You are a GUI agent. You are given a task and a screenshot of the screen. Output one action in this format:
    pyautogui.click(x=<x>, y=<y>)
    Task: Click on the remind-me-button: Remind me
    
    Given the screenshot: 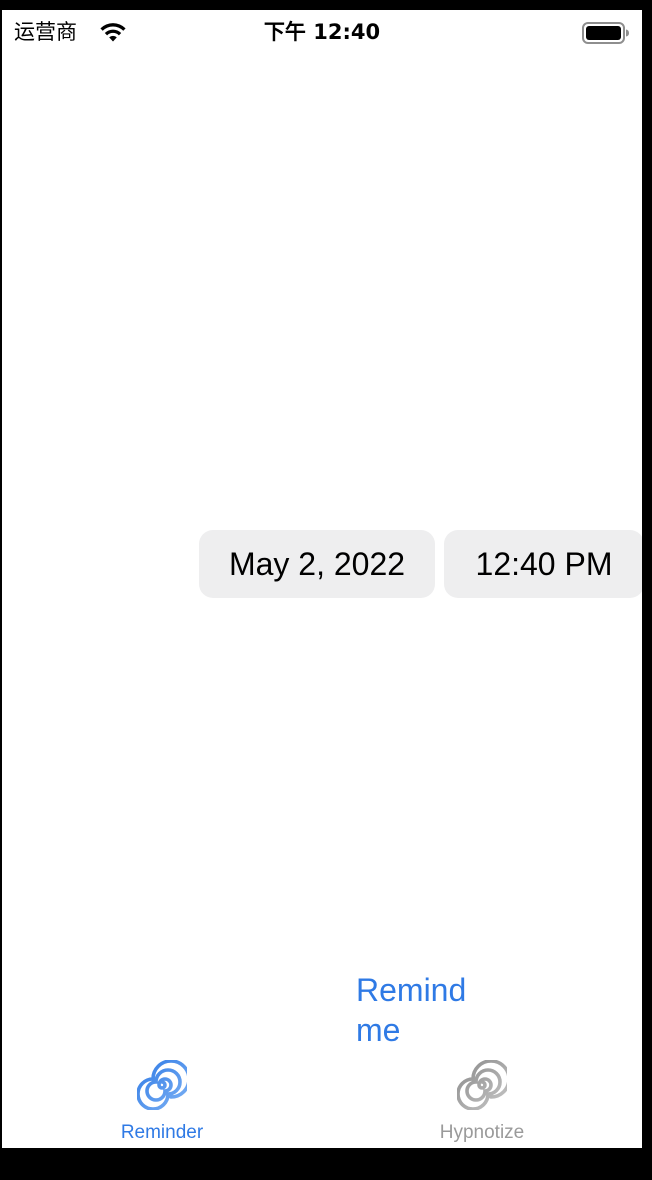 What is the action you would take?
    pyautogui.click(x=426, y=1010)
    